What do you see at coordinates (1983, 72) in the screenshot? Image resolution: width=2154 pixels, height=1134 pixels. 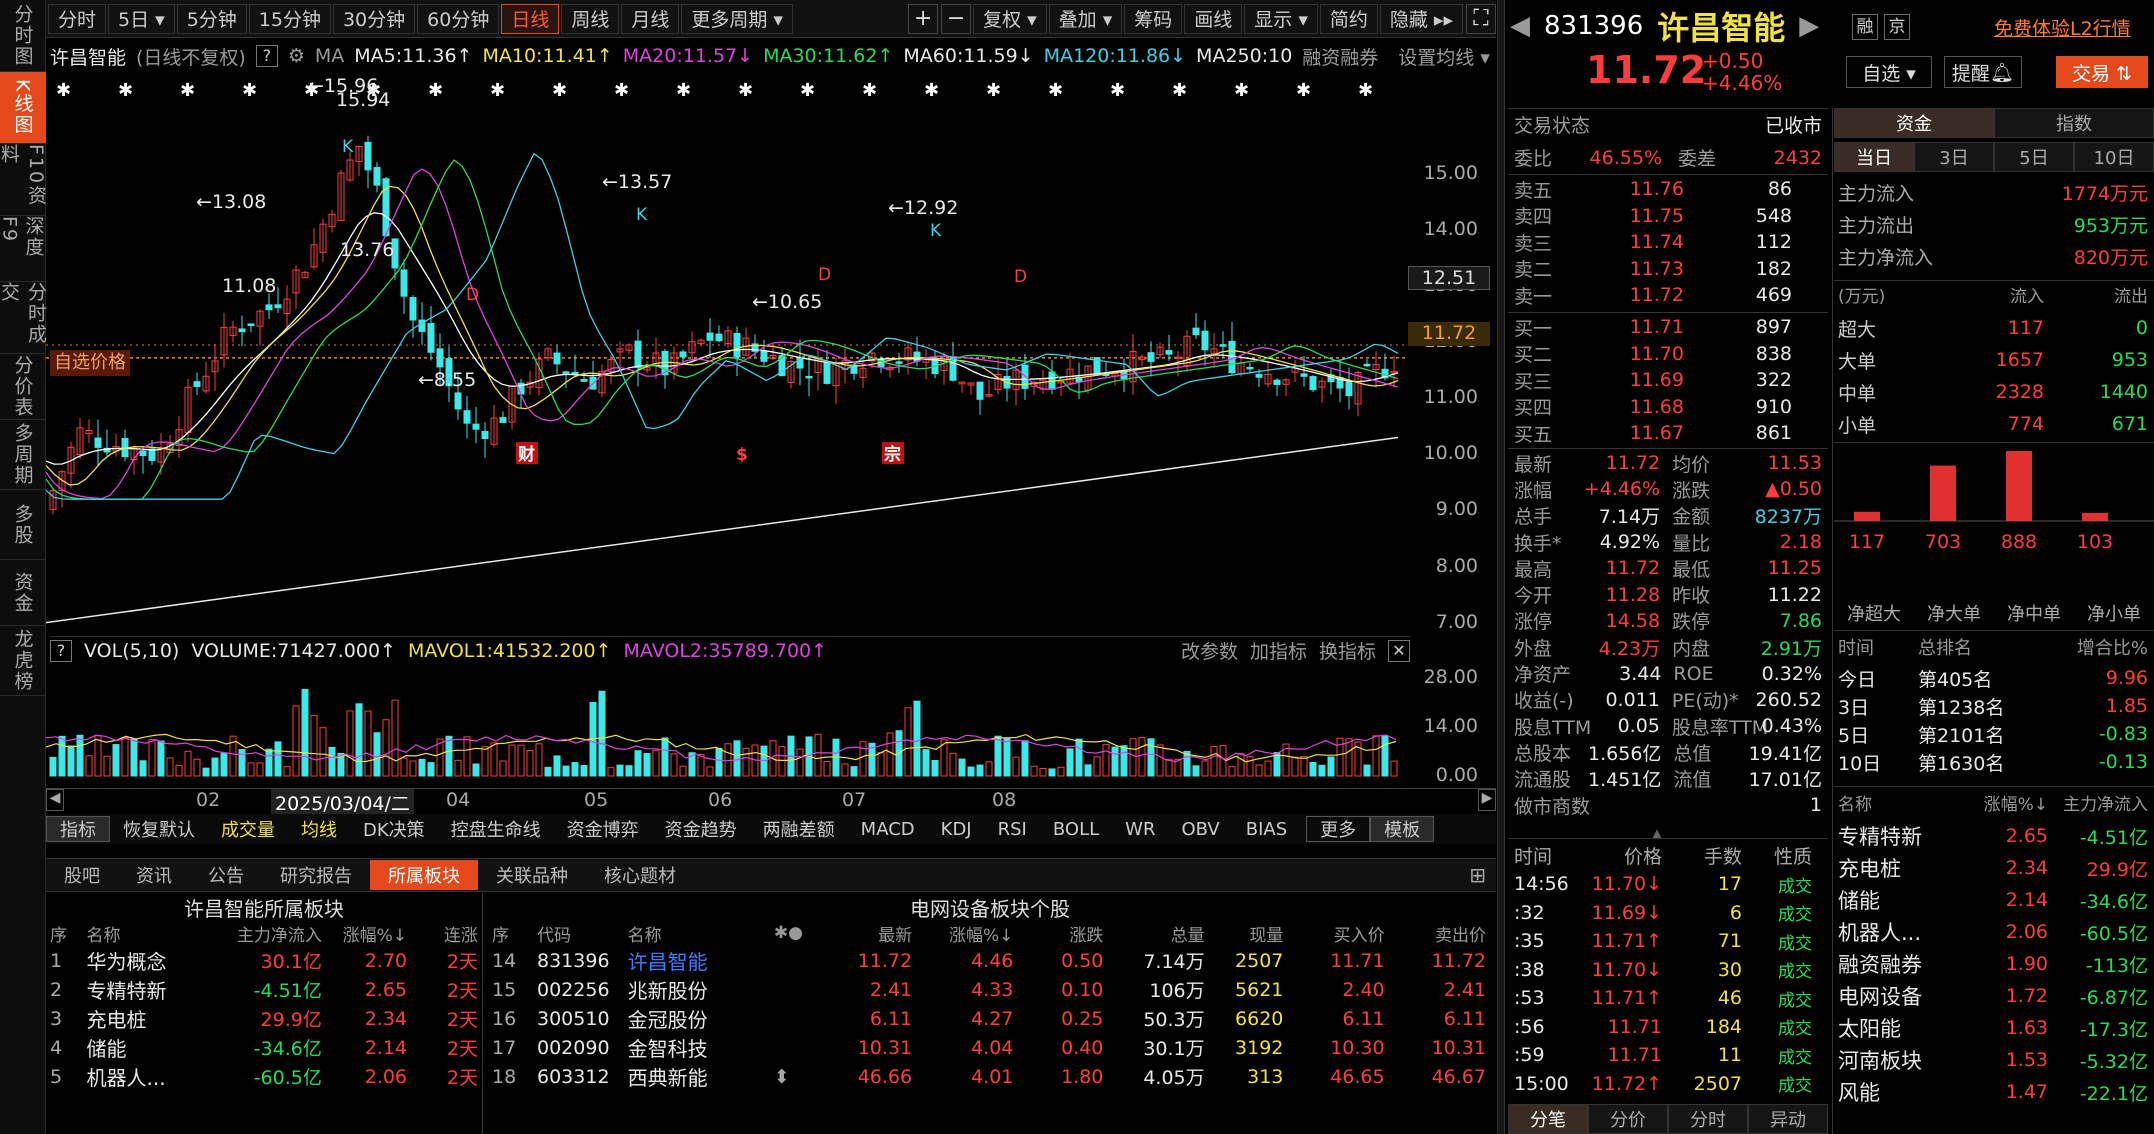 I see `alert-button: 提醒 🔔︎` at bounding box center [1983, 72].